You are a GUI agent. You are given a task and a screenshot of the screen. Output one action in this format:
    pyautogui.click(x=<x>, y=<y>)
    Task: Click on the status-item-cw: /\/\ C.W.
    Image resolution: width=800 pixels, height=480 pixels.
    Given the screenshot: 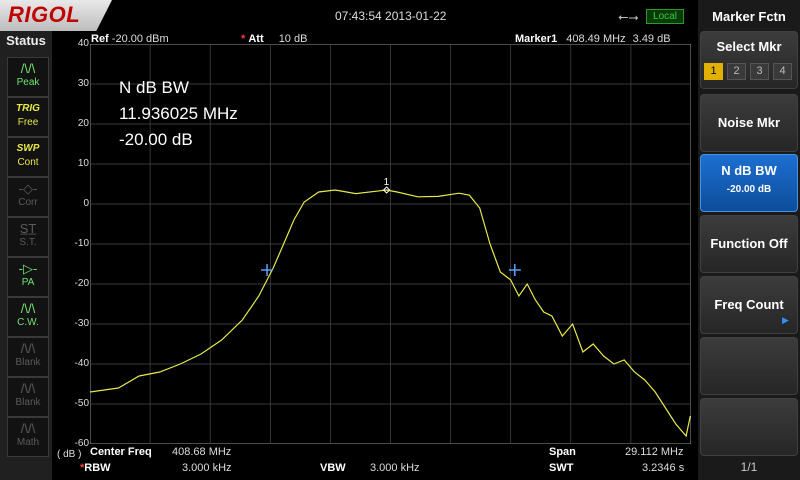 What is the action you would take?
    pyautogui.click(x=28, y=317)
    